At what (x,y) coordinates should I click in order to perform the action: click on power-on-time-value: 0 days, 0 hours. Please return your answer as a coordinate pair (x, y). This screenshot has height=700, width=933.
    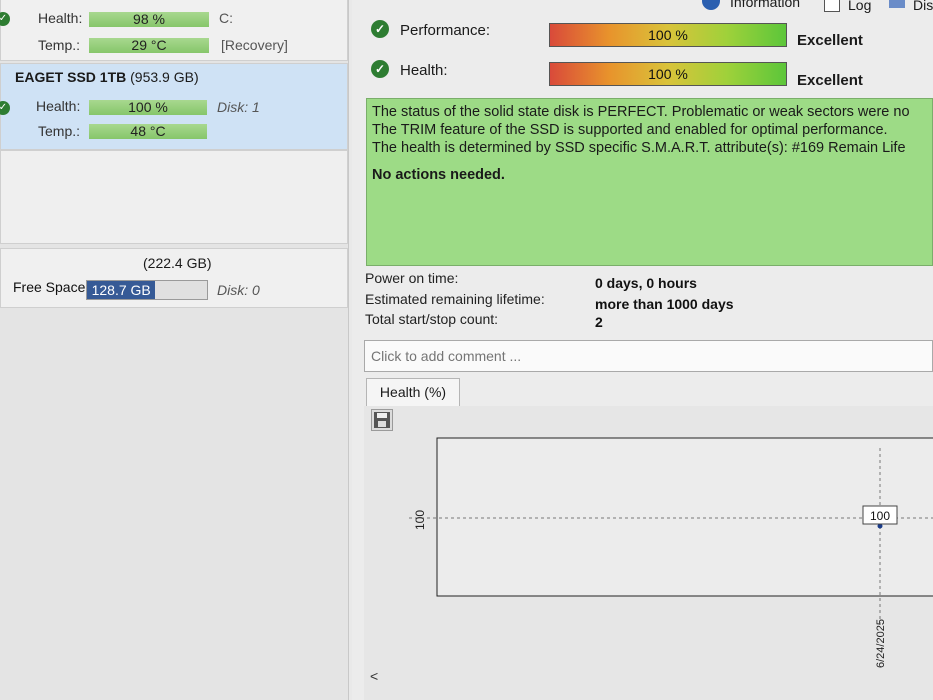
    Looking at the image, I should click on (646, 283).